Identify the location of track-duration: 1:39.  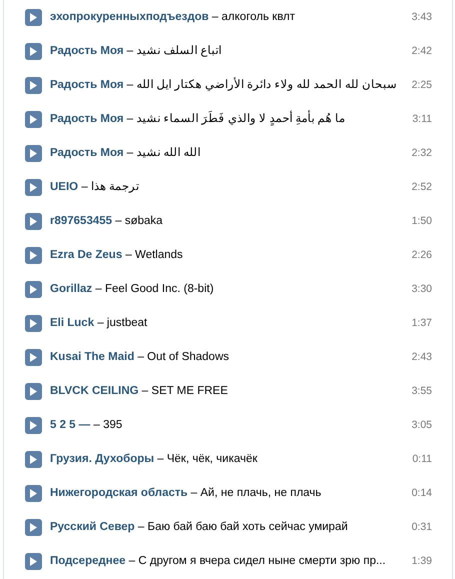
(422, 561).